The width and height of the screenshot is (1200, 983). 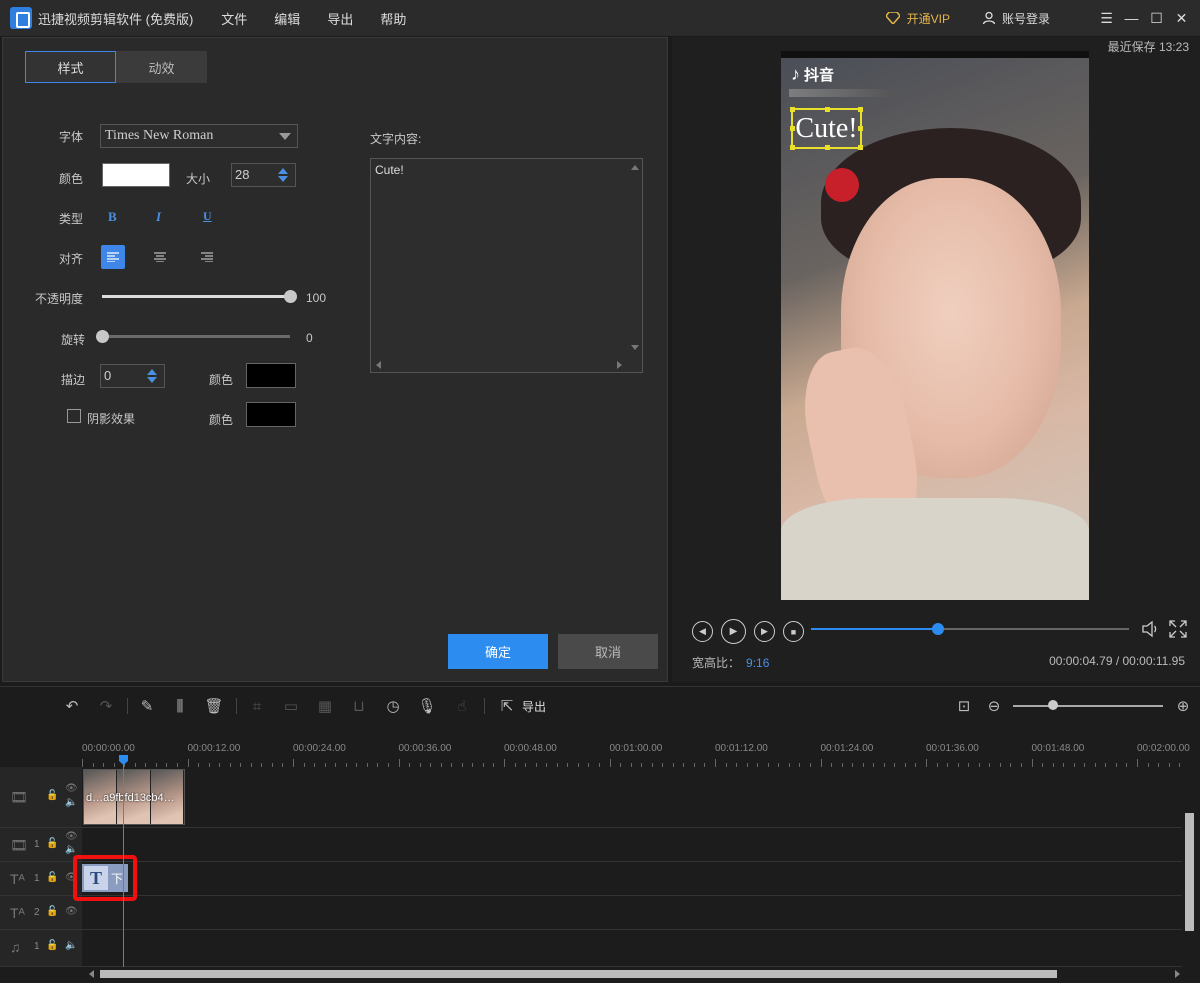 What do you see at coordinates (393, 18) in the screenshot?
I see `menu-help: 帮助` at bounding box center [393, 18].